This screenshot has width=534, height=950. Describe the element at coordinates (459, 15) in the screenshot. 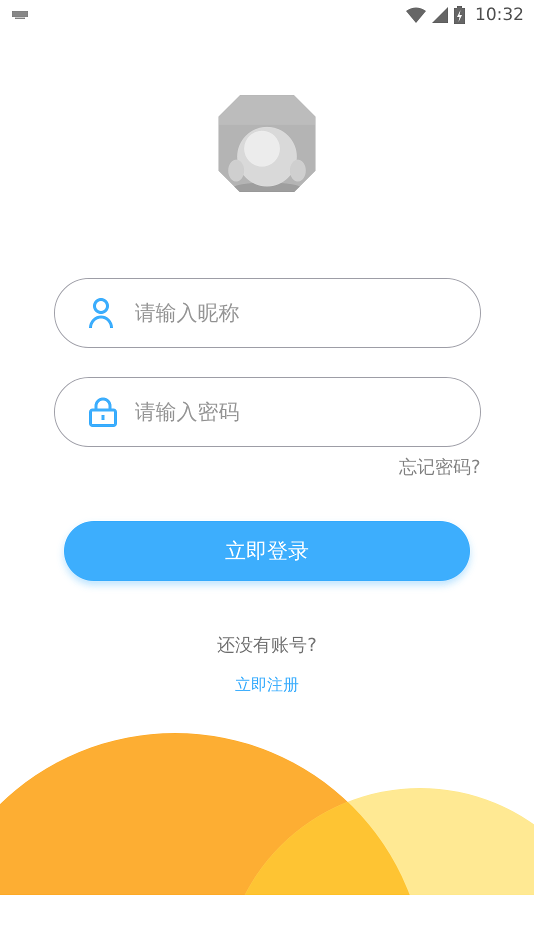

I see `battery-icon` at that location.